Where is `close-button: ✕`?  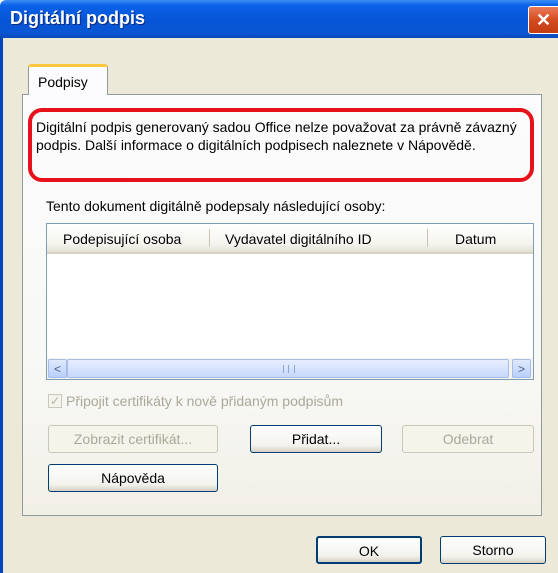
close-button: ✕ is located at coordinates (543, 20).